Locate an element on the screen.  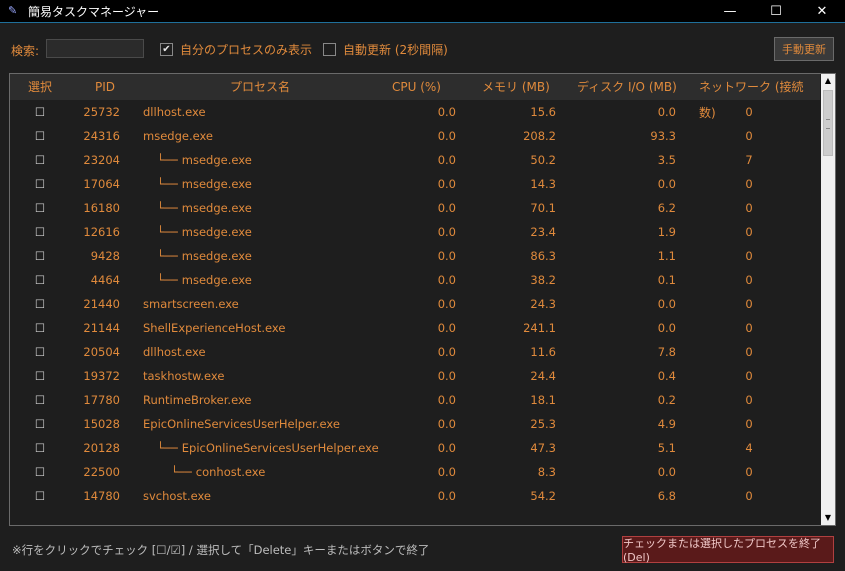
maximize-button: ☐ is located at coordinates (776, 11).